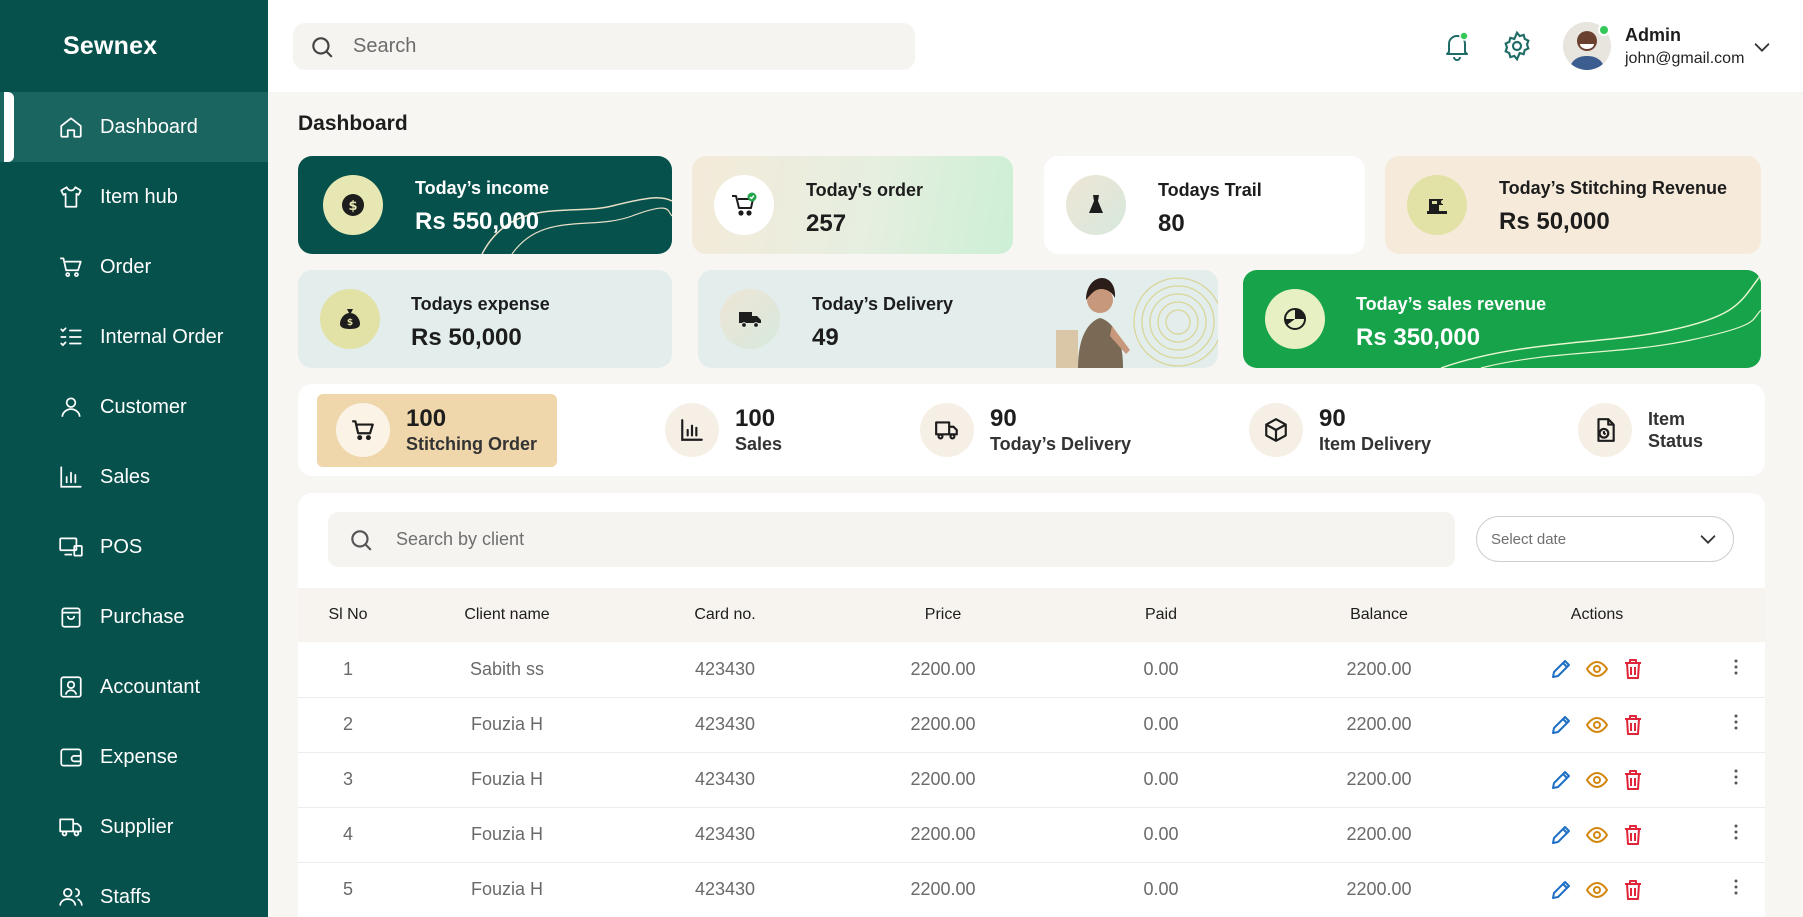  I want to click on cell-balance: 2200.00, so click(1379, 834).